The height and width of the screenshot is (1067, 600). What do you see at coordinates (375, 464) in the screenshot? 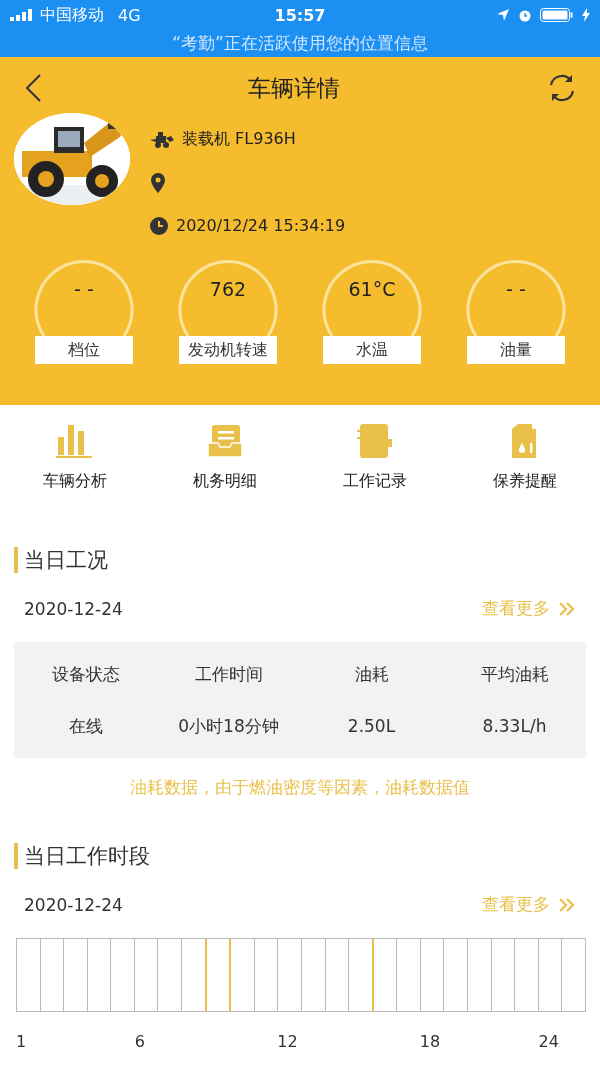
I see `shortcut-button: 工作记录` at bounding box center [375, 464].